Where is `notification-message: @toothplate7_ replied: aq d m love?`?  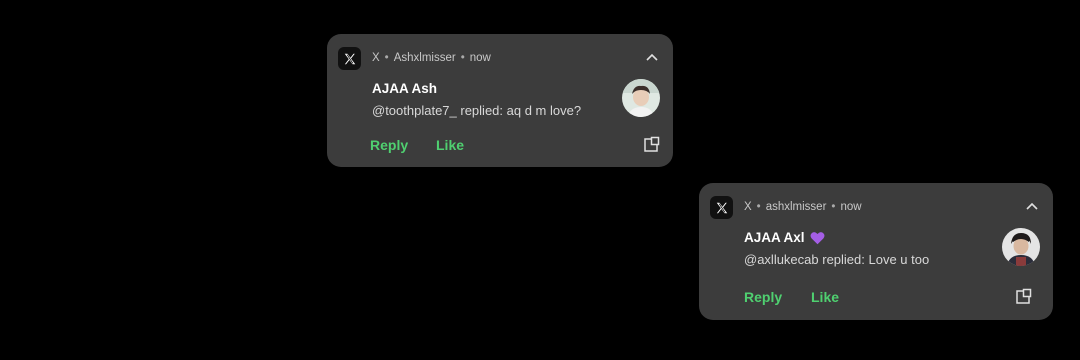 notification-message: @toothplate7_ replied: aq d m love? is located at coordinates (477, 110).